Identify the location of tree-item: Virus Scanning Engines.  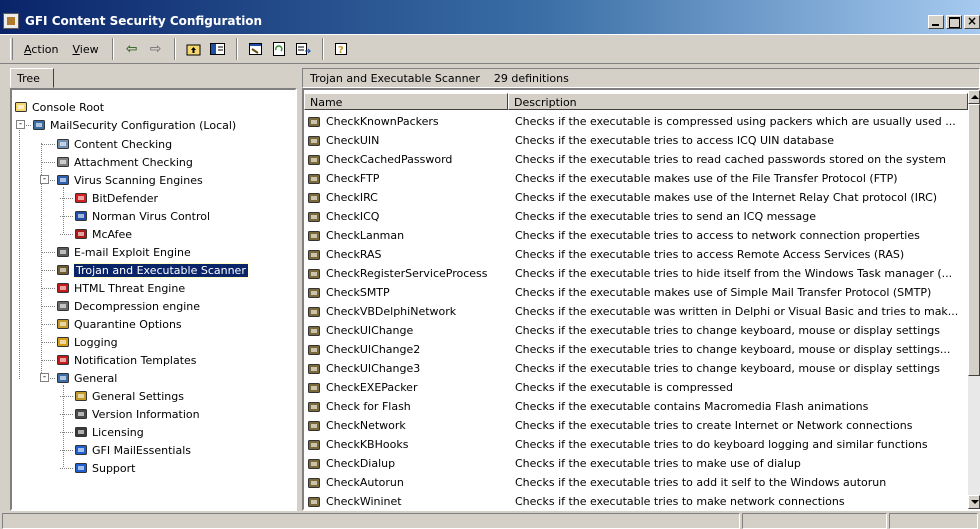
(129, 180).